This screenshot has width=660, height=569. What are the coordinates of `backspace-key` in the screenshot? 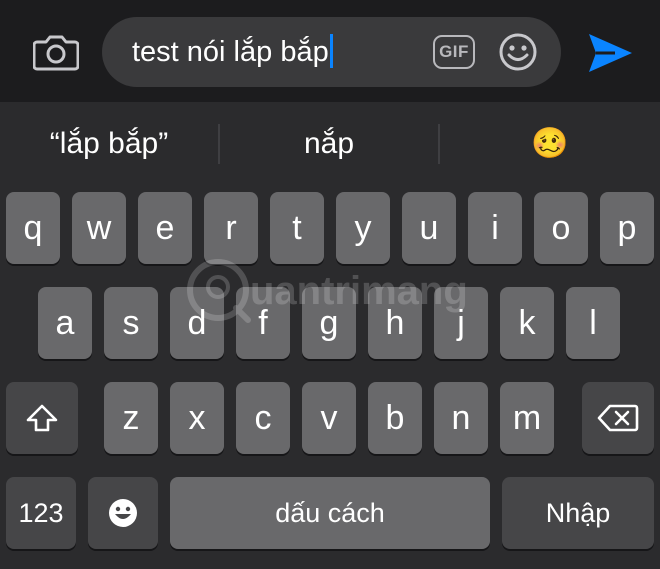 It's located at (618, 418).